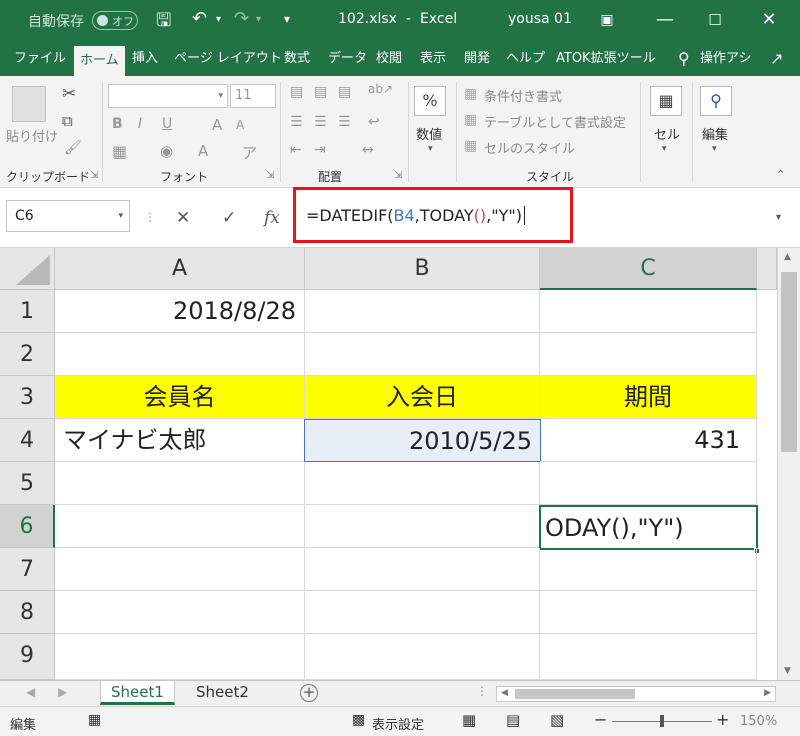 The width and height of the screenshot is (800, 736). What do you see at coordinates (32, 135) in the screenshot?
I see `paste-button: 貼り付け` at bounding box center [32, 135].